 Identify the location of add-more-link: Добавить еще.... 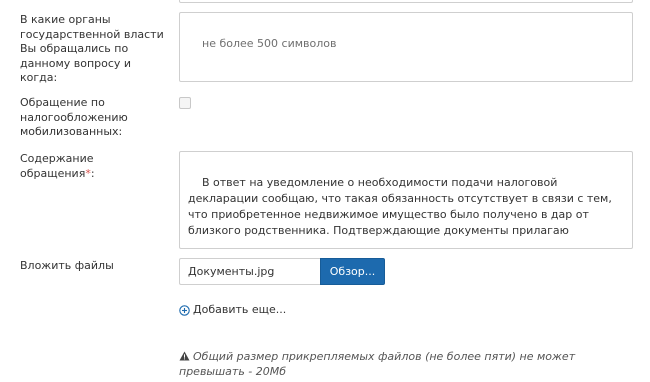
(232, 310).